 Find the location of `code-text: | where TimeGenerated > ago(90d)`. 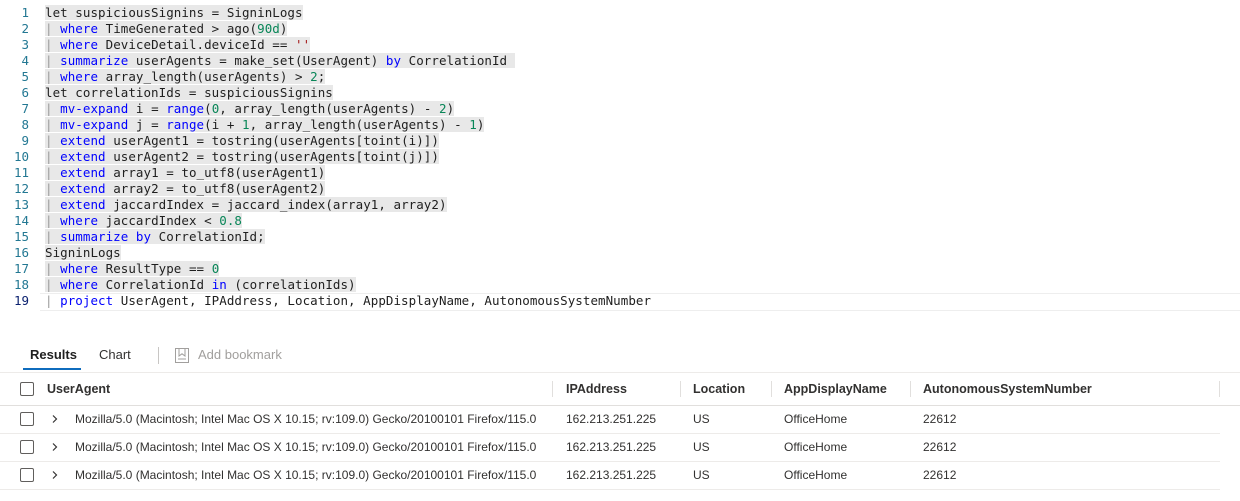

code-text: | where TimeGenerated > ago(90d) is located at coordinates (166, 29).